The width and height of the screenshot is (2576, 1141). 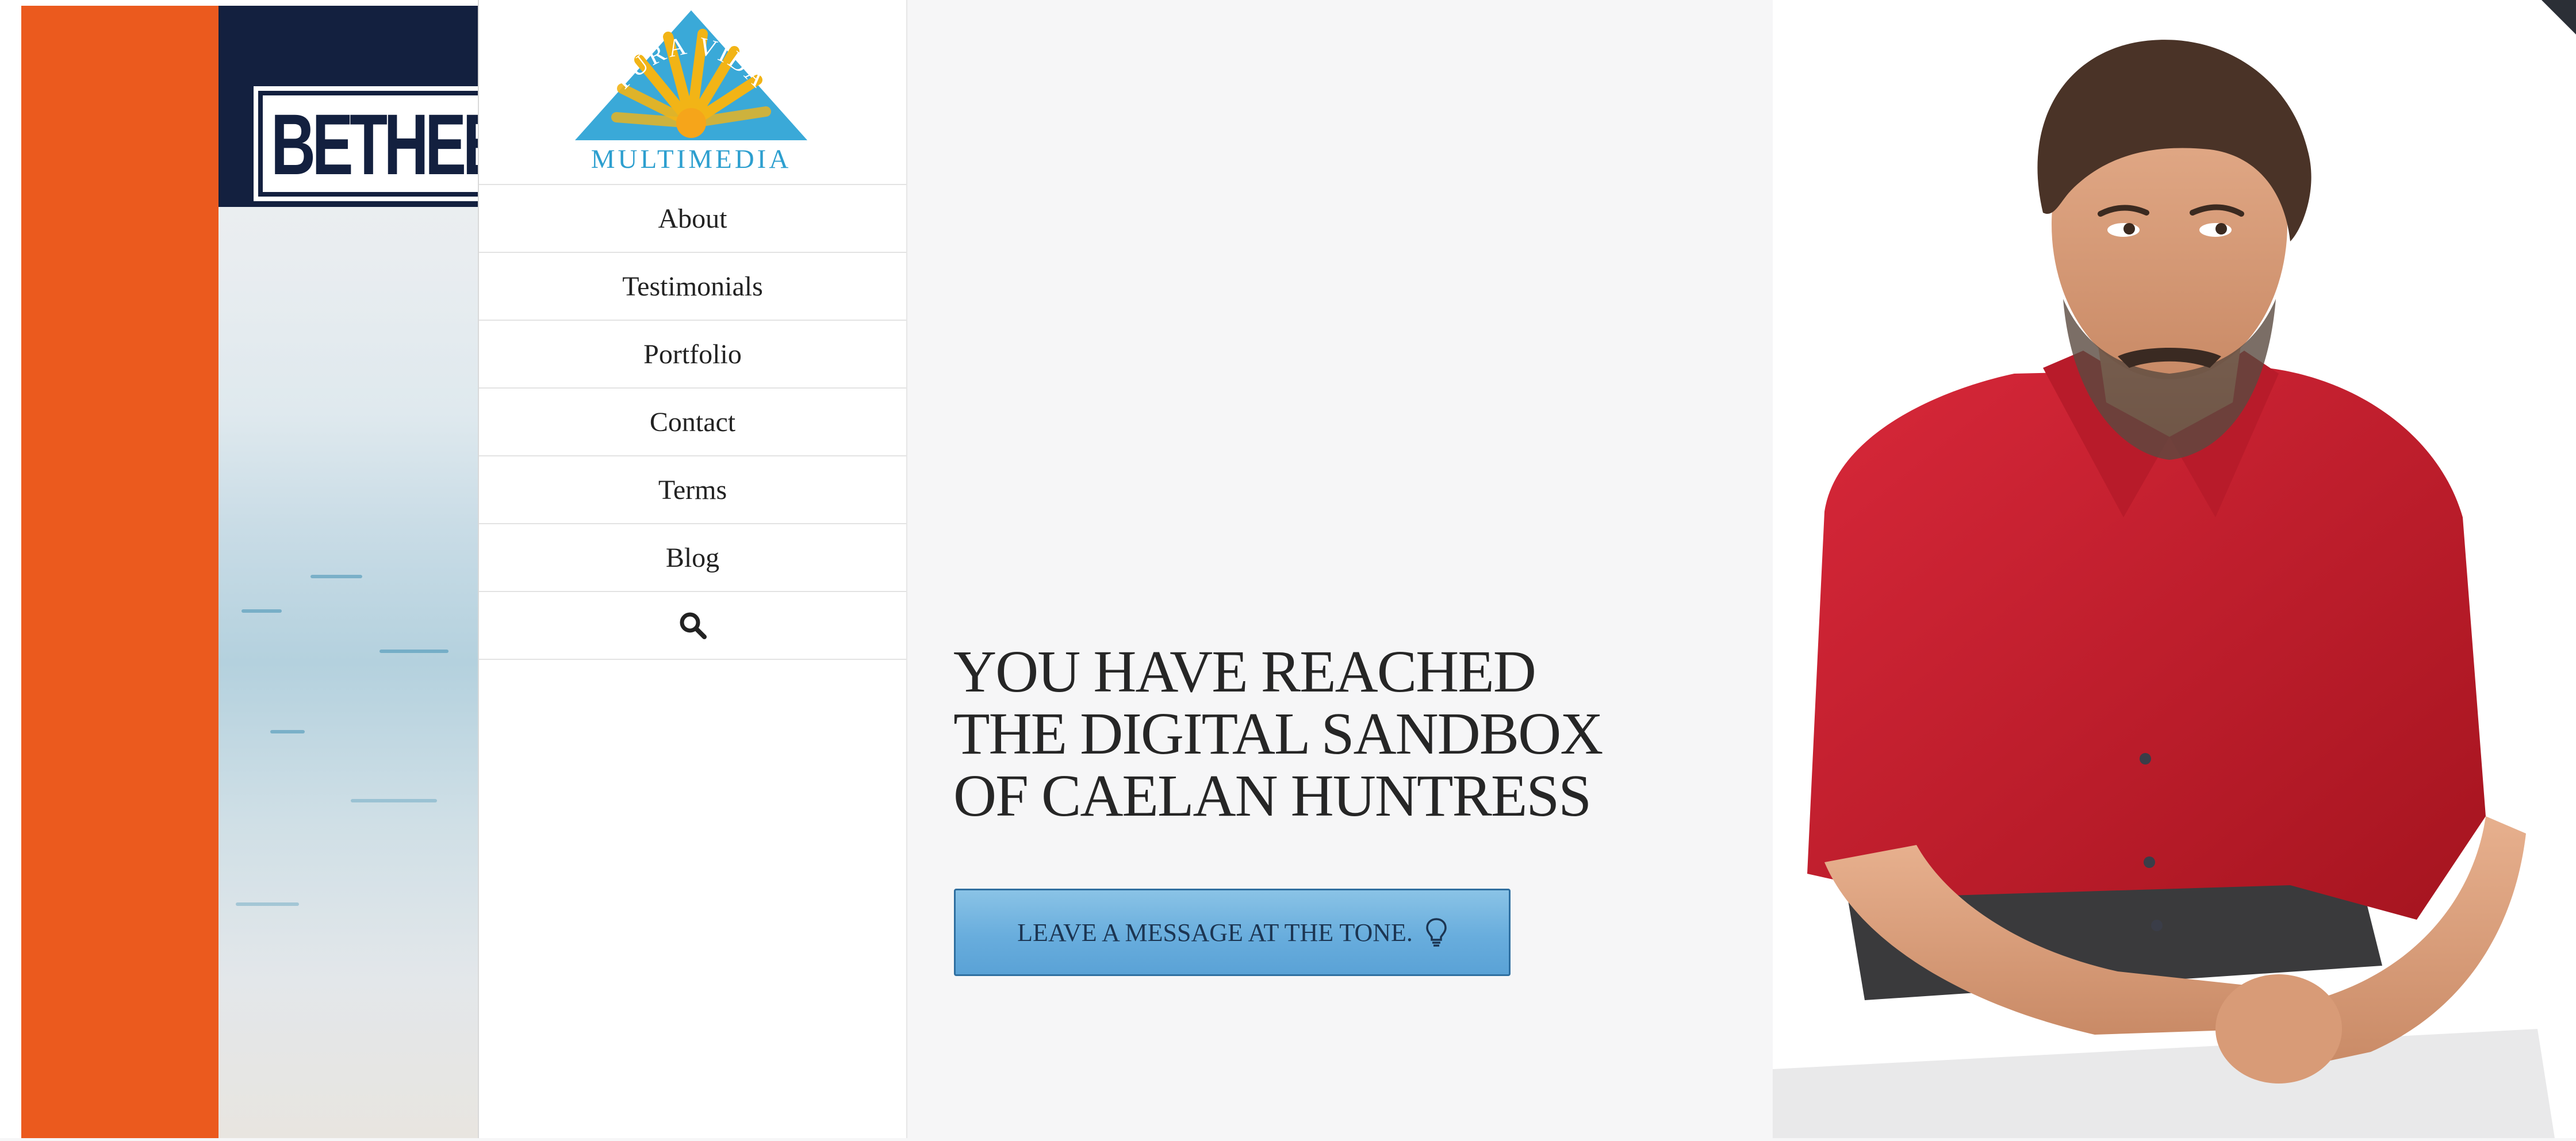 I want to click on banner-logo-box: BETHEBE, so click(x=366, y=143).